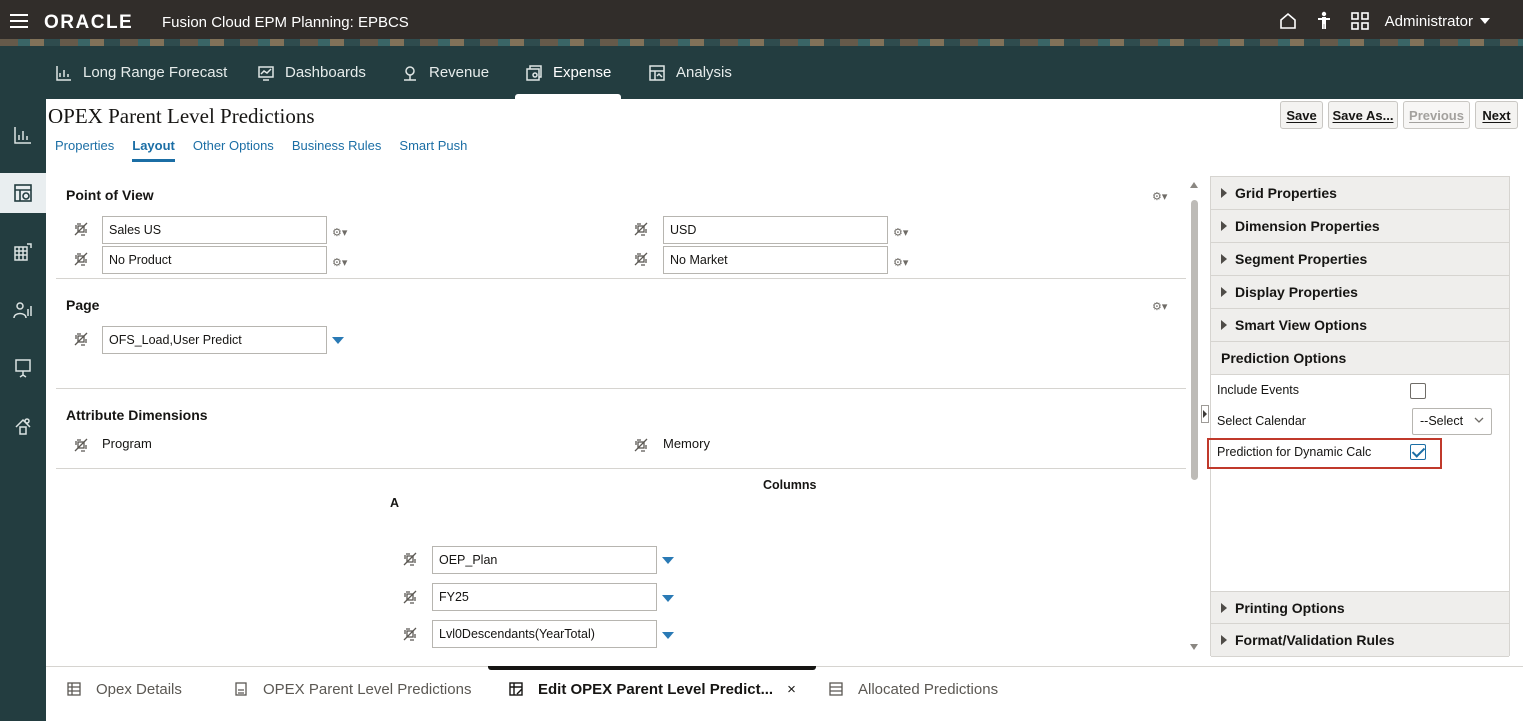  Describe the element at coordinates (433, 150) in the screenshot. I see `tab-smart-push: Smart Push` at that location.